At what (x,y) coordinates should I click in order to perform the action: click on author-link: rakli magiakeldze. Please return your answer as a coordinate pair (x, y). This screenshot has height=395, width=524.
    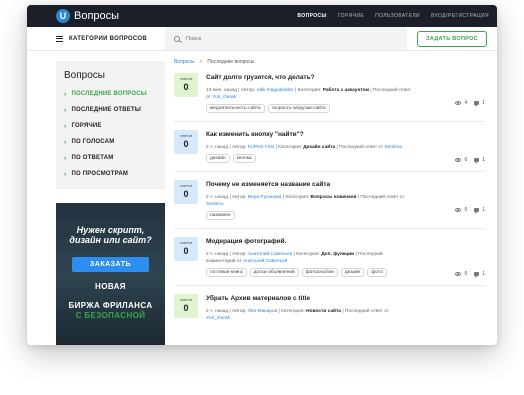
    Looking at the image, I should click on (275, 90).